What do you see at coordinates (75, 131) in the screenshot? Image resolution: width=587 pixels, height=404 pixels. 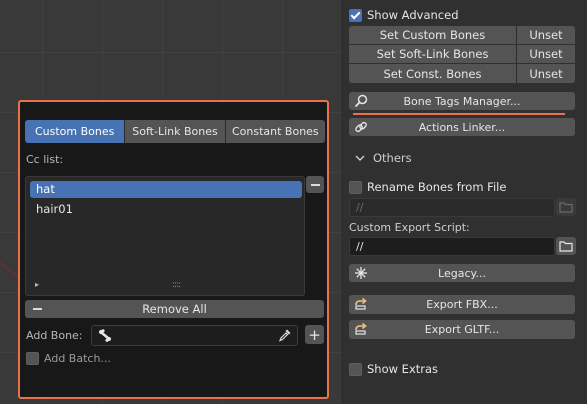 I see `tab-custom-bones: Custom Bones` at bounding box center [75, 131].